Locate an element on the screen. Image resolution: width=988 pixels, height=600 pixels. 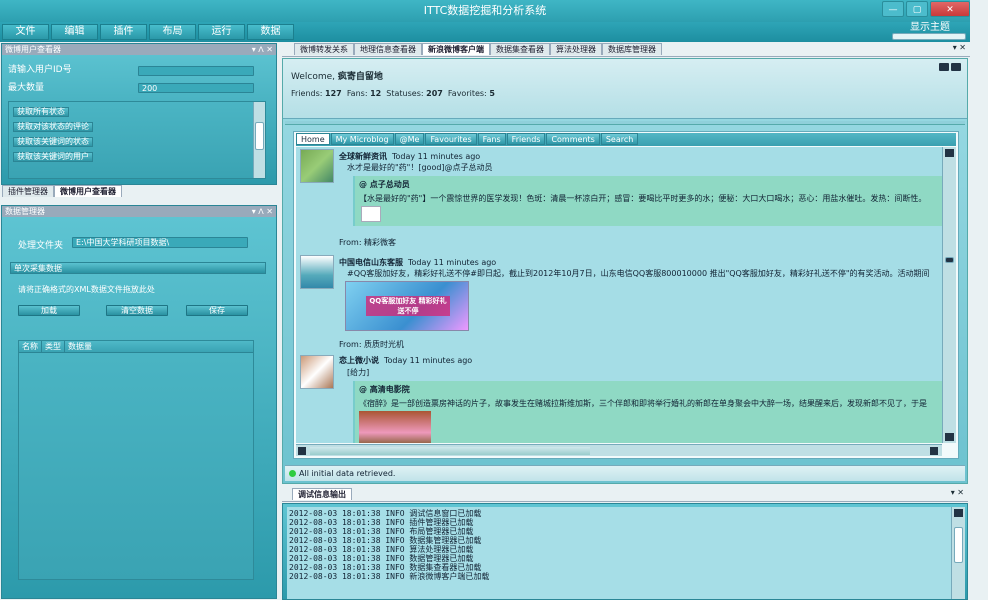
action-items: 获取所有状态 获取对该状态的评论 获取该关键词的状态 获取该关键词的用户 is located at coordinates (129, 132).